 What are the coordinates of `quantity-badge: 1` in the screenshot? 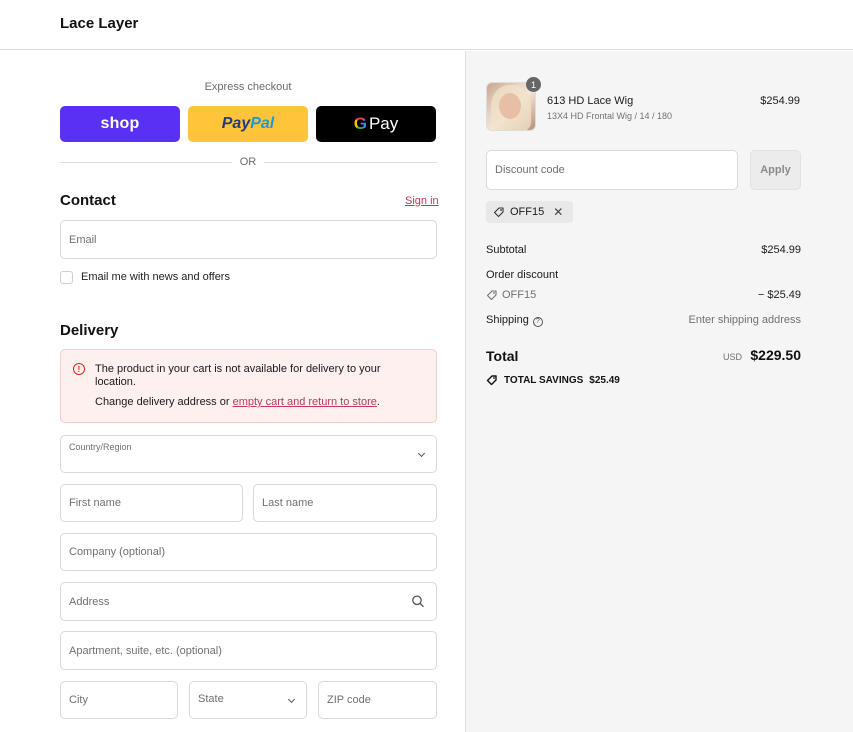 It's located at (533, 84).